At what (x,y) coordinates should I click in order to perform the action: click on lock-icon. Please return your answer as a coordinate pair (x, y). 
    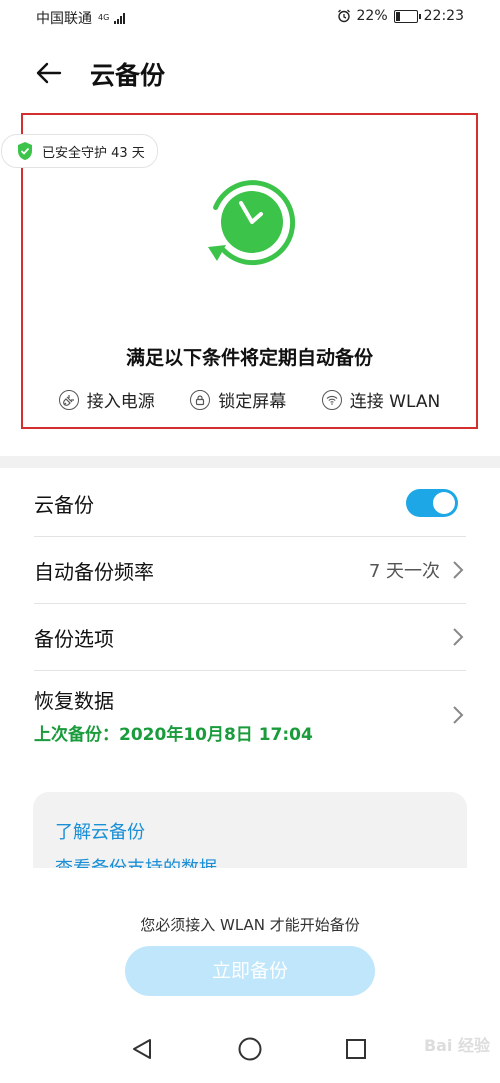
    Looking at the image, I should click on (200, 399).